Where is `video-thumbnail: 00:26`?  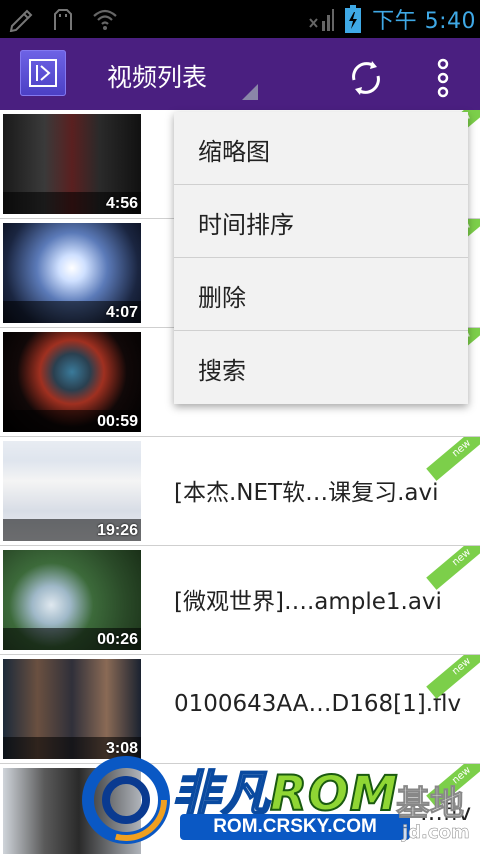 video-thumbnail: 00:26 is located at coordinates (72, 600).